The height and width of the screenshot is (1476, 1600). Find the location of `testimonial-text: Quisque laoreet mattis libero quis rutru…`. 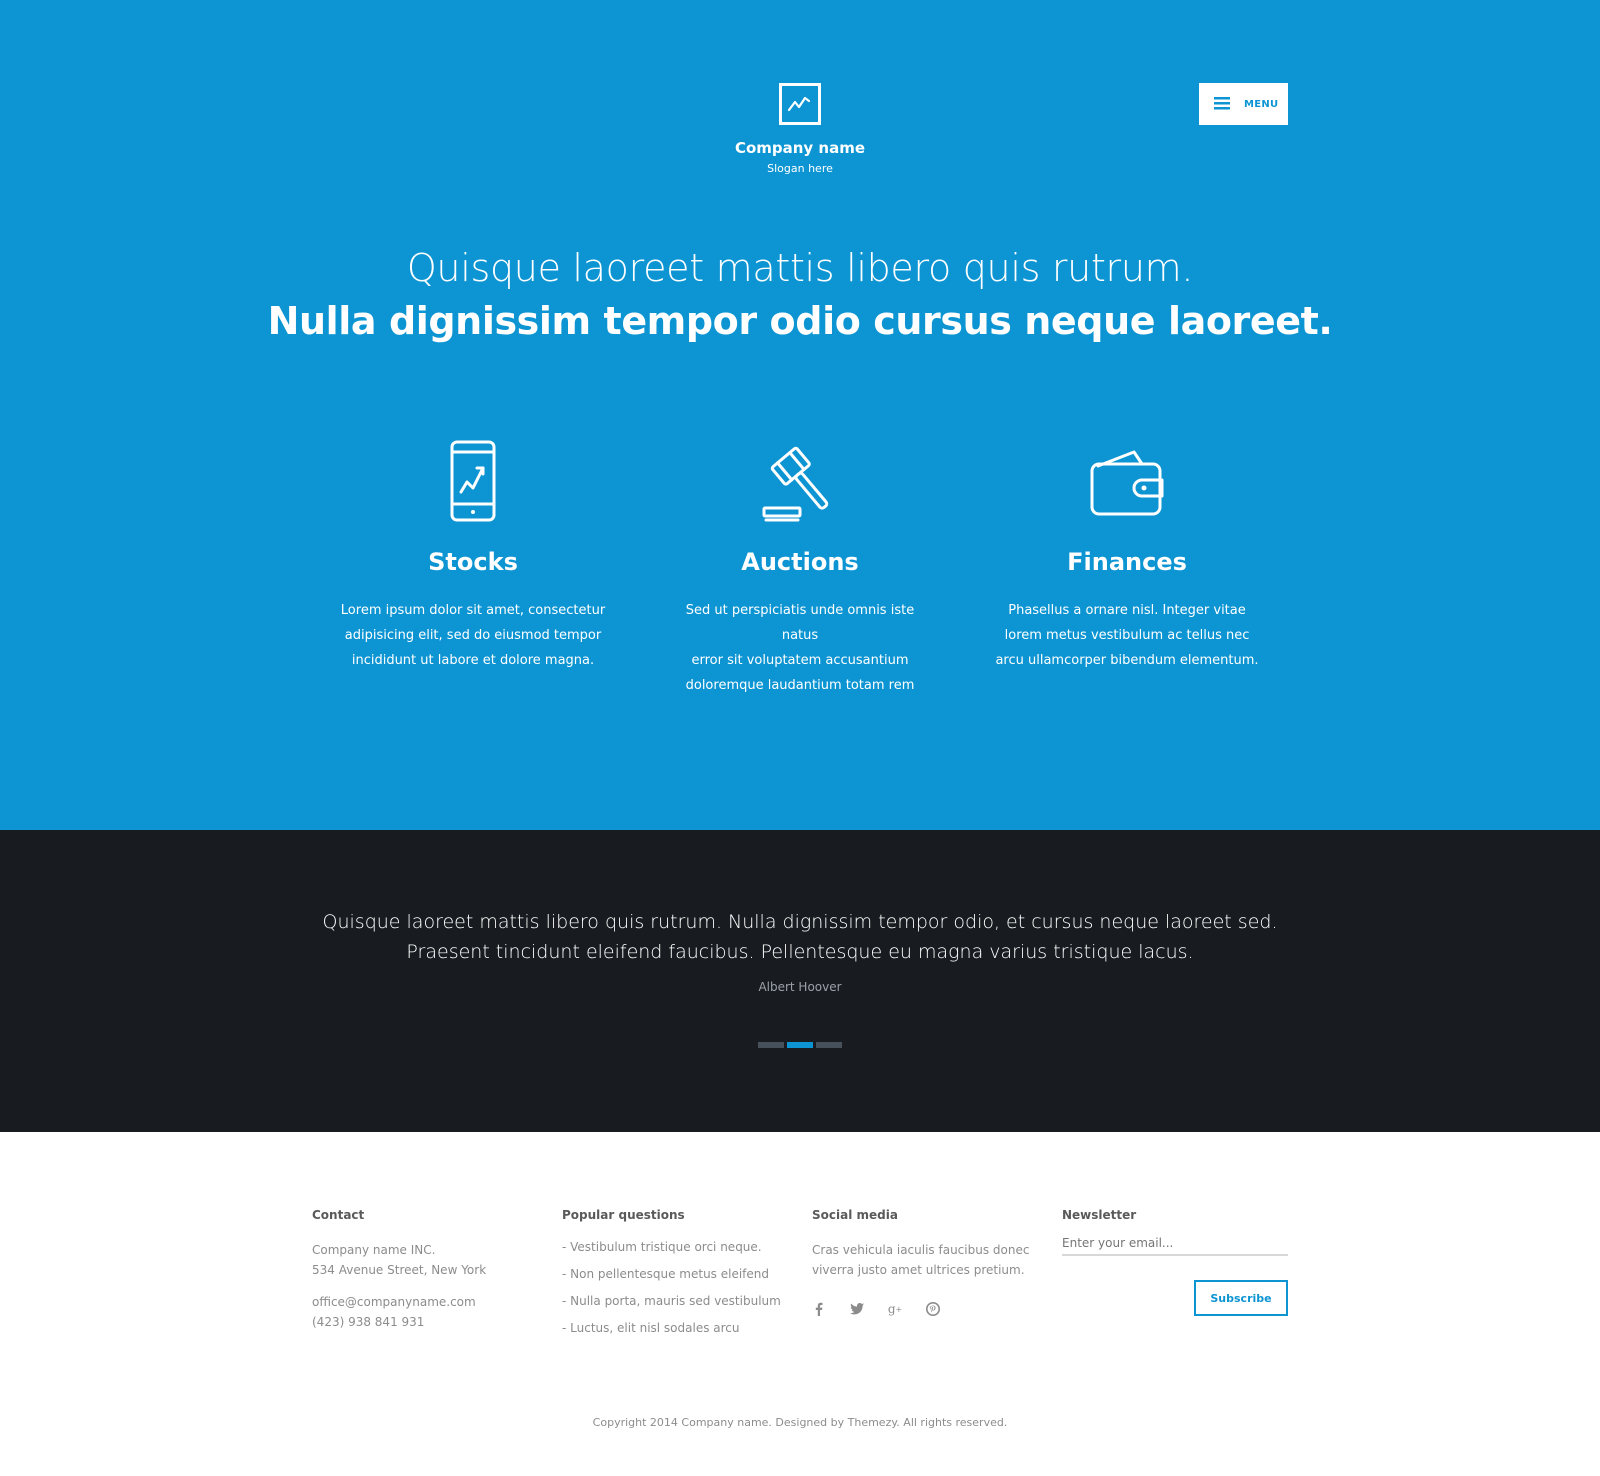

testimonial-text: Quisque laoreet mattis libero quis rutru… is located at coordinates (800, 937).